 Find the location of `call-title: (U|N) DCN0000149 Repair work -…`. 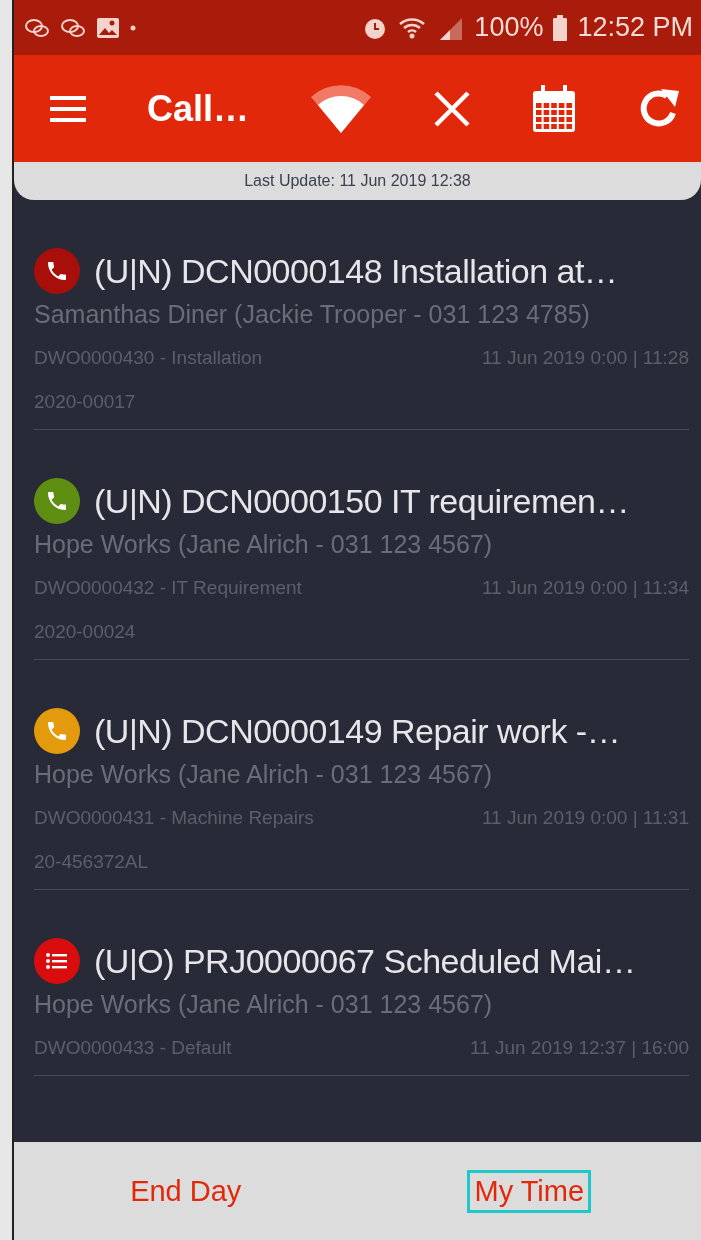

call-title: (U|N) DCN0000149 Repair work -… is located at coordinates (357, 731).